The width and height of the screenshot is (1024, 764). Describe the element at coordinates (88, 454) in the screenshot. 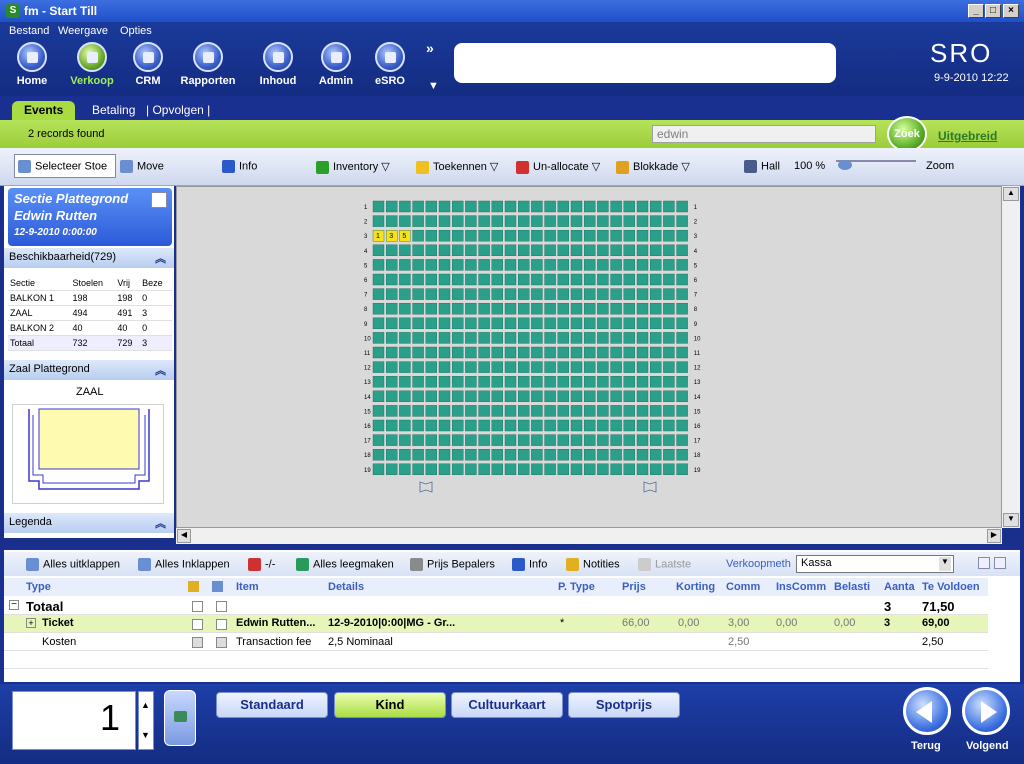

I see `floorplan-minimap` at that location.